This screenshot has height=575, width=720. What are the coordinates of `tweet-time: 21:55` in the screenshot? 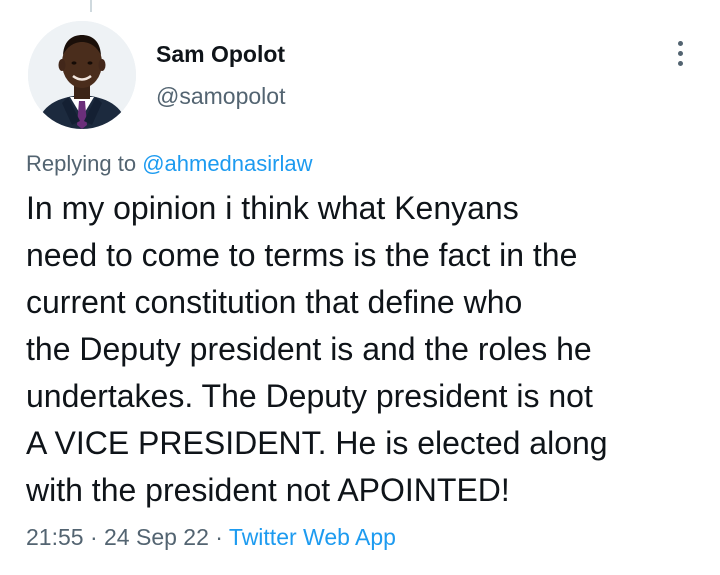 It's located at (55, 537).